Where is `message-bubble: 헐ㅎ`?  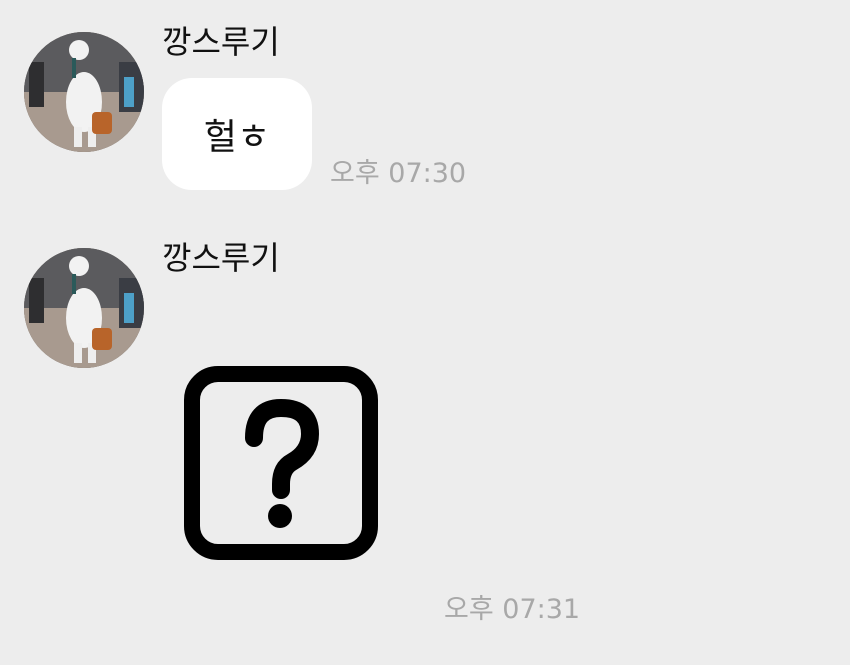 message-bubble: 헐ㅎ is located at coordinates (237, 134).